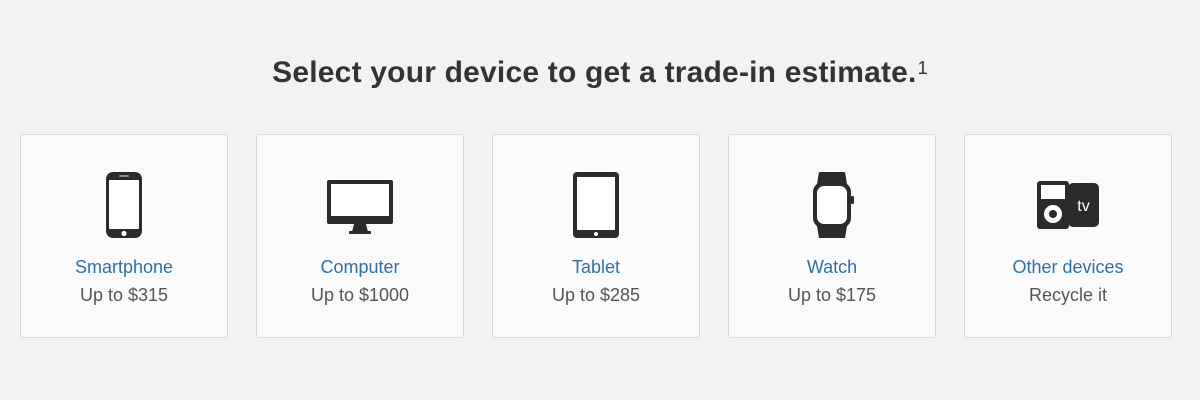 This screenshot has width=1200, height=400. I want to click on device-card-watch: Watch Up to $175, so click(832, 236).